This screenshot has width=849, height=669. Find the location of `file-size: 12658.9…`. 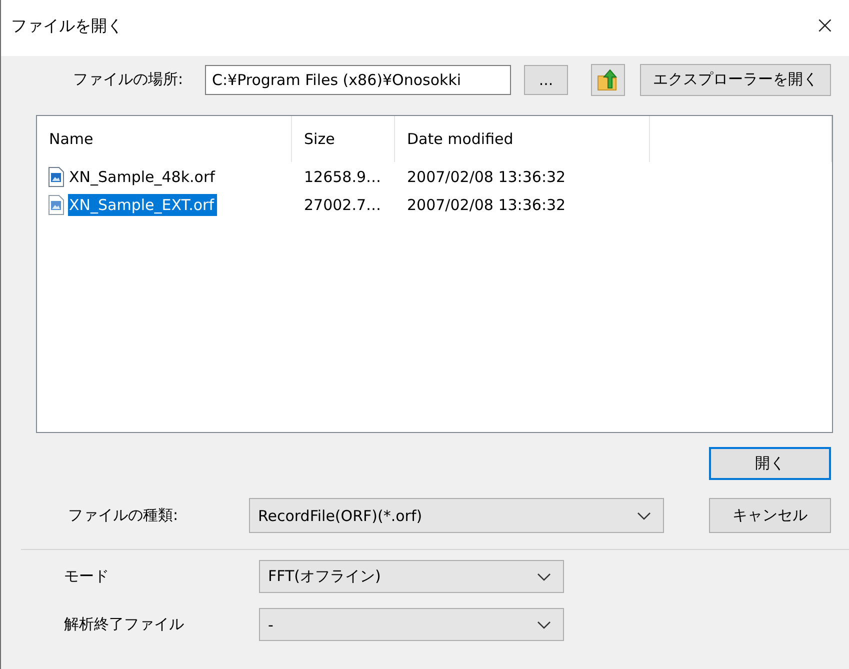

file-size: 12658.9… is located at coordinates (342, 177).